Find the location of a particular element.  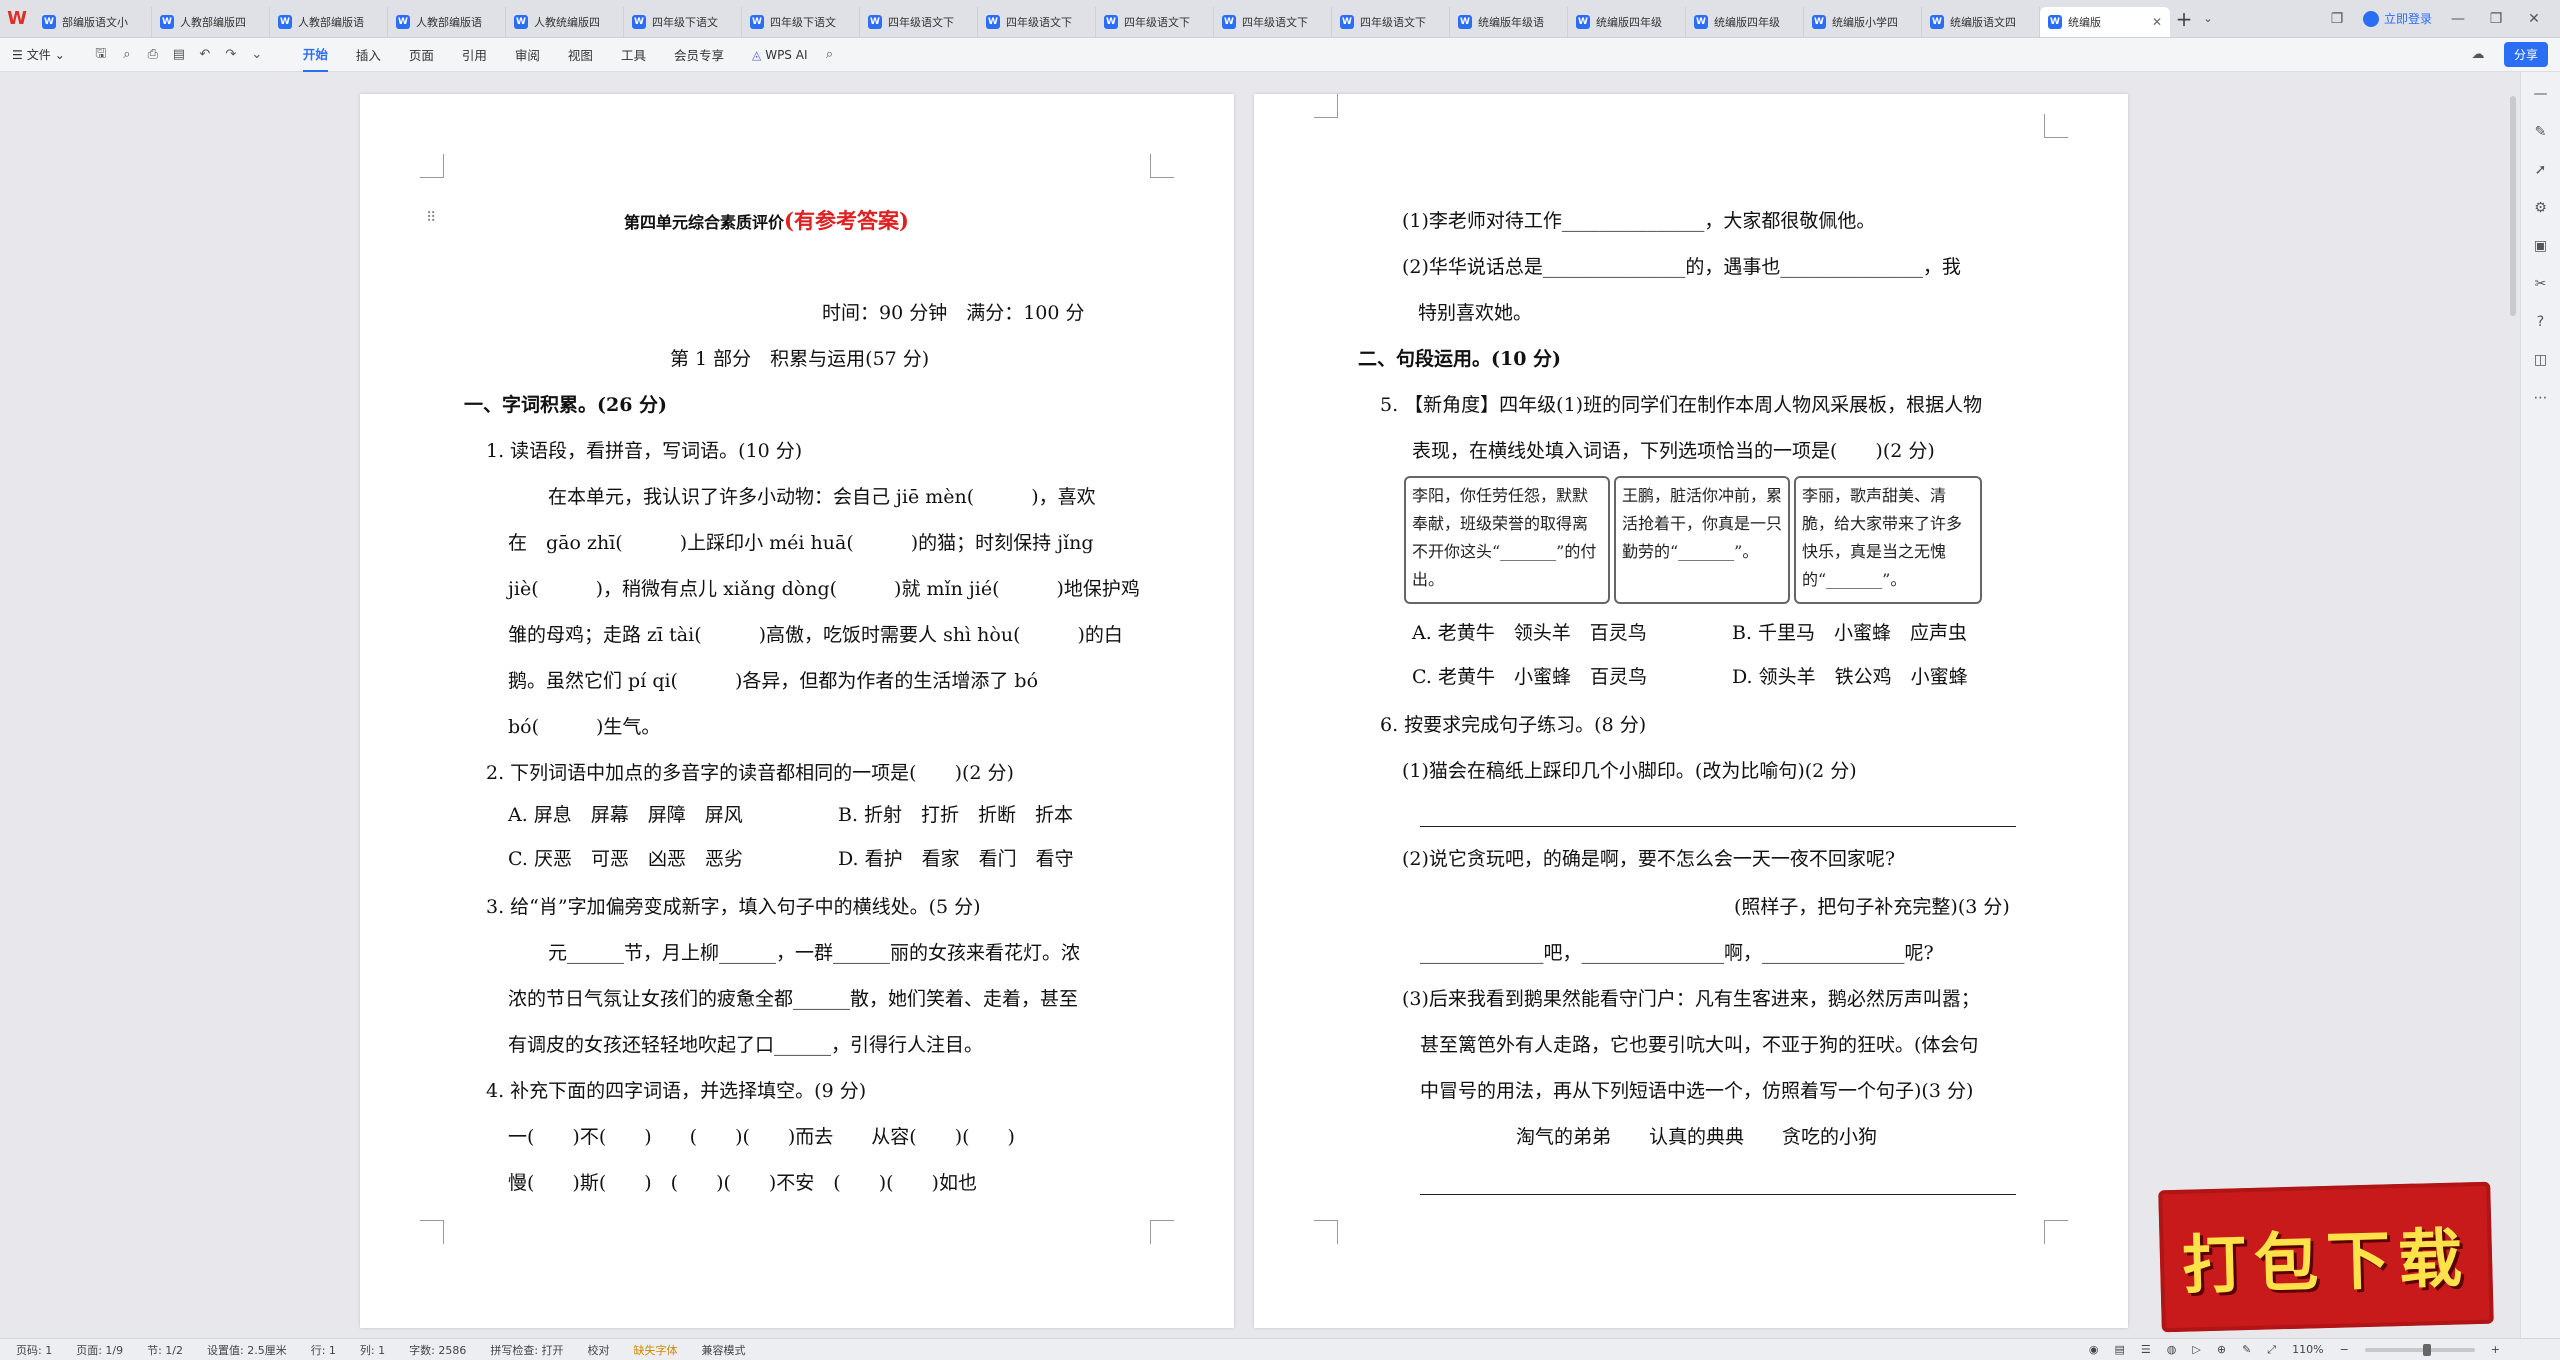

document-tab: W 部编版语文小 is located at coordinates (93, 21).